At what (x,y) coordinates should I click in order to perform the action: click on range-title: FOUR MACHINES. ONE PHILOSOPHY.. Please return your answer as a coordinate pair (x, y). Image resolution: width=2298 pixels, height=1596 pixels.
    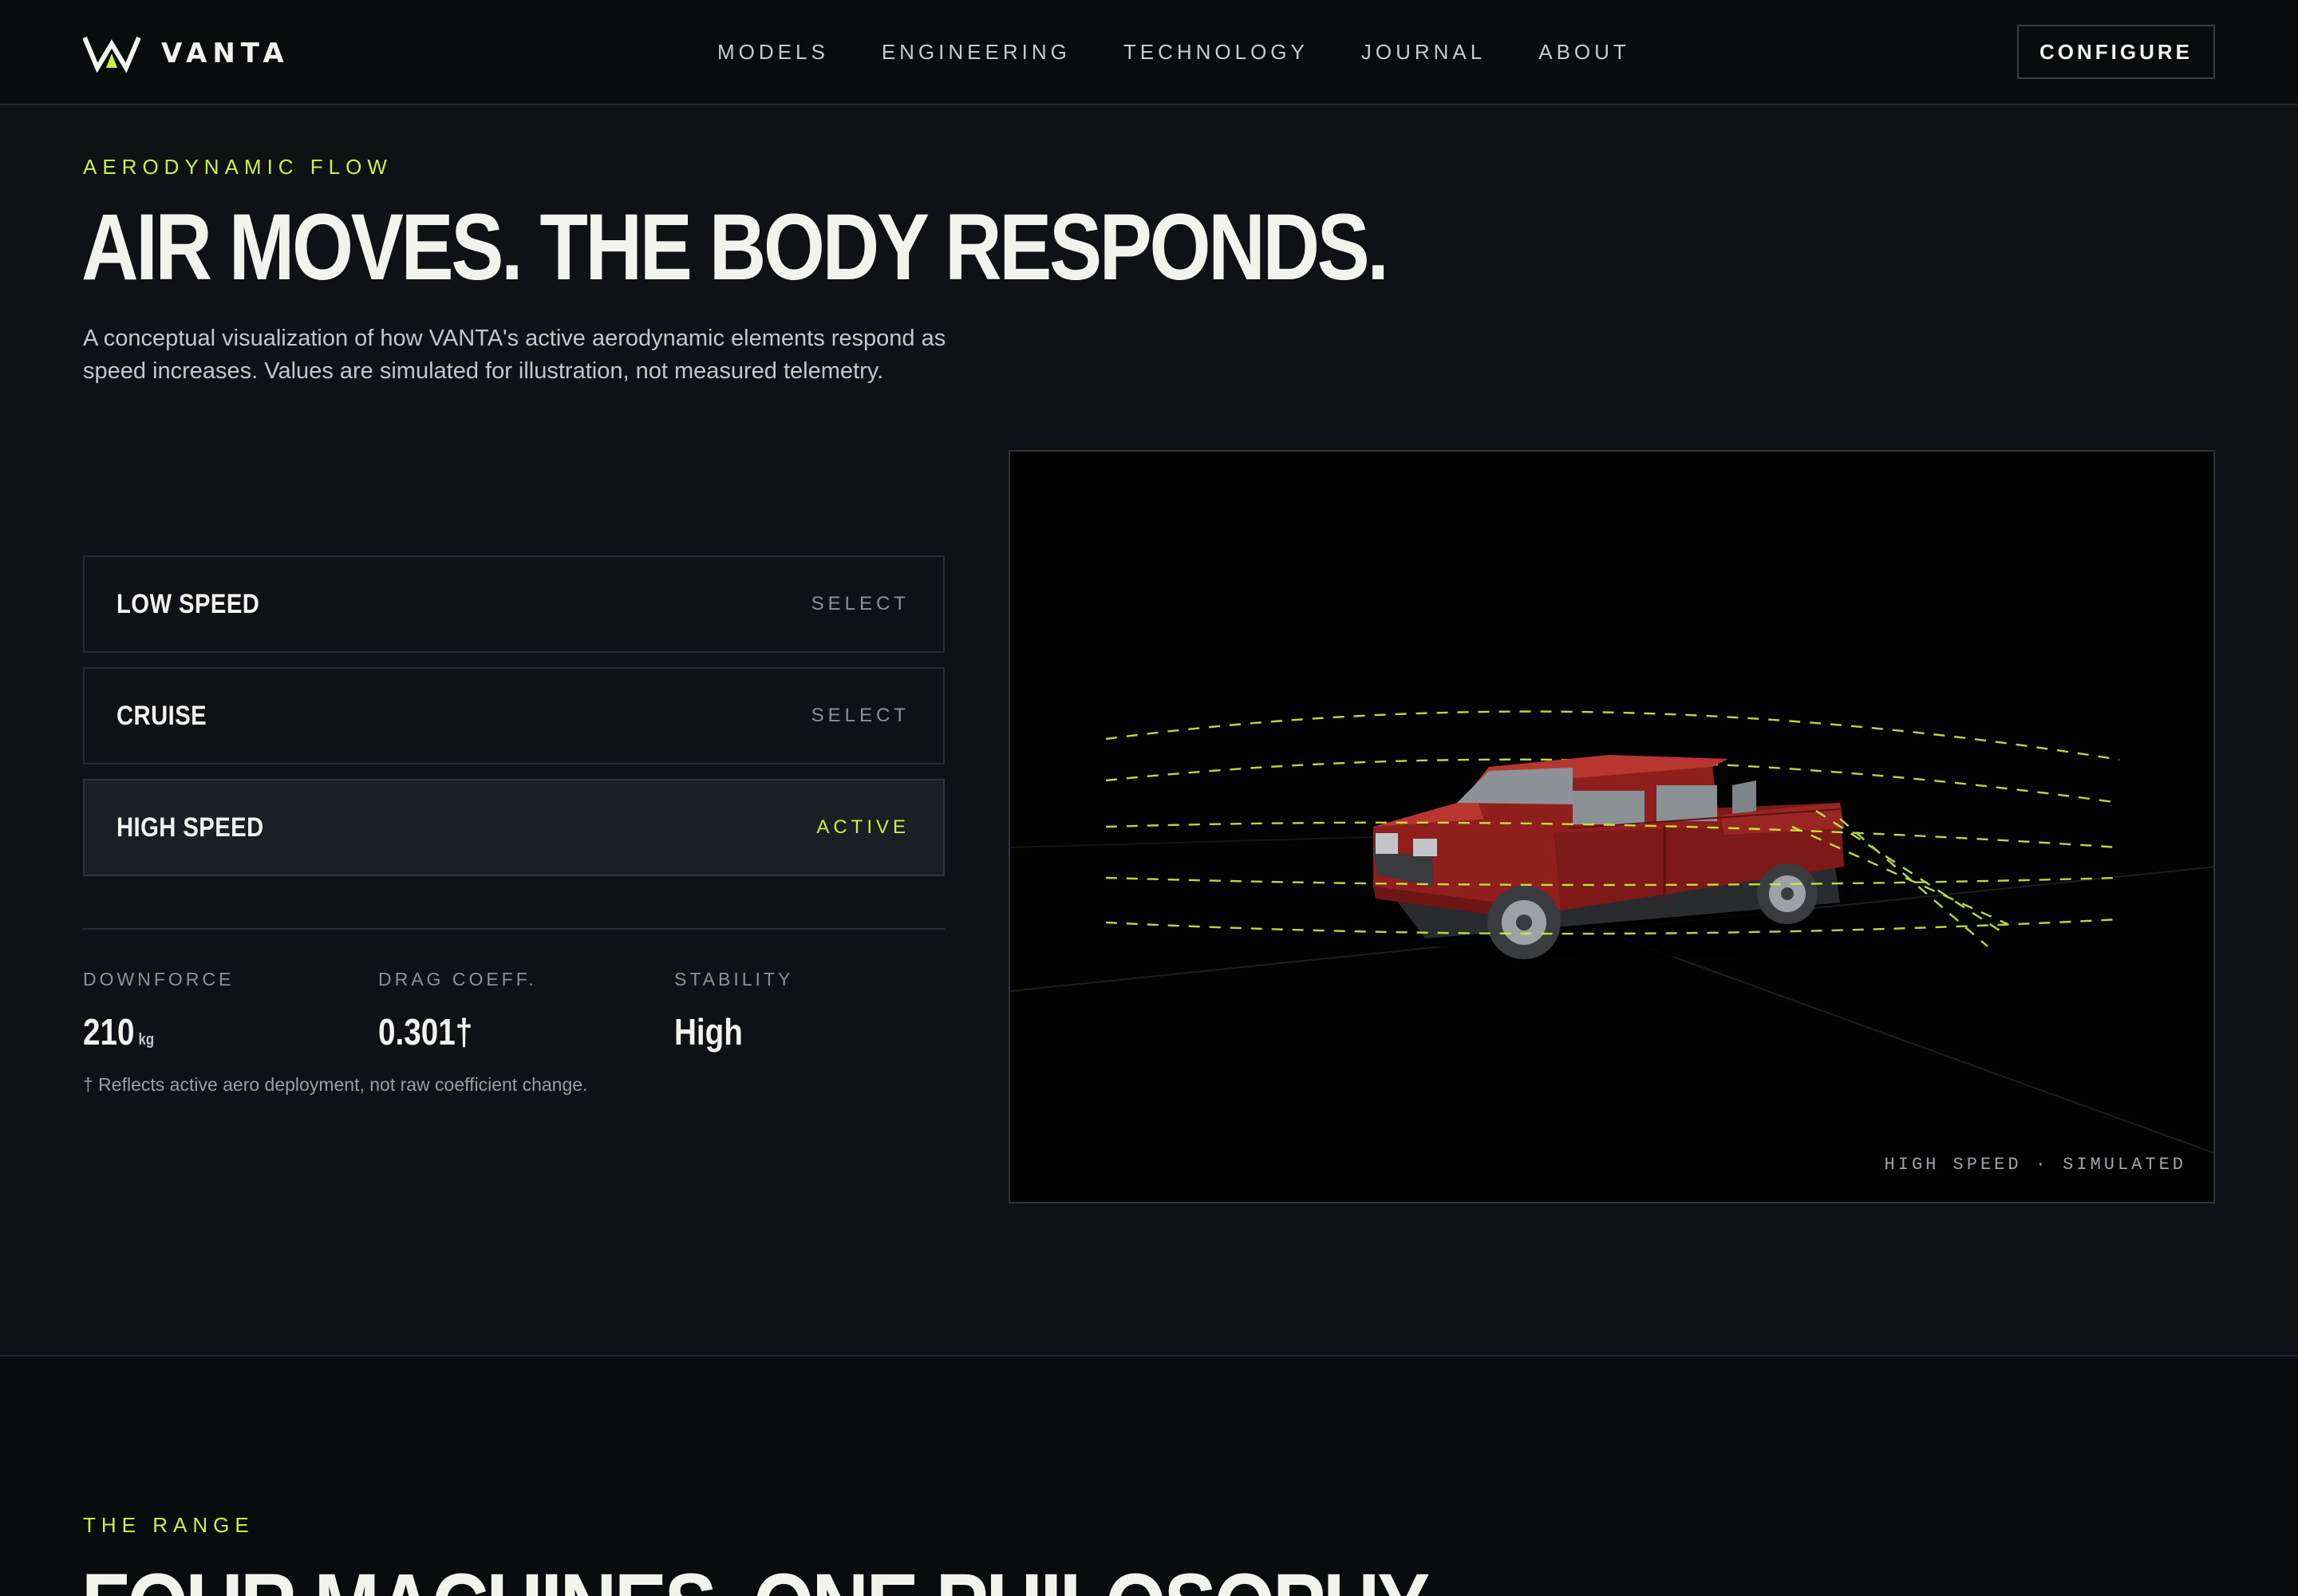
    Looking at the image, I should click on (761, 1576).